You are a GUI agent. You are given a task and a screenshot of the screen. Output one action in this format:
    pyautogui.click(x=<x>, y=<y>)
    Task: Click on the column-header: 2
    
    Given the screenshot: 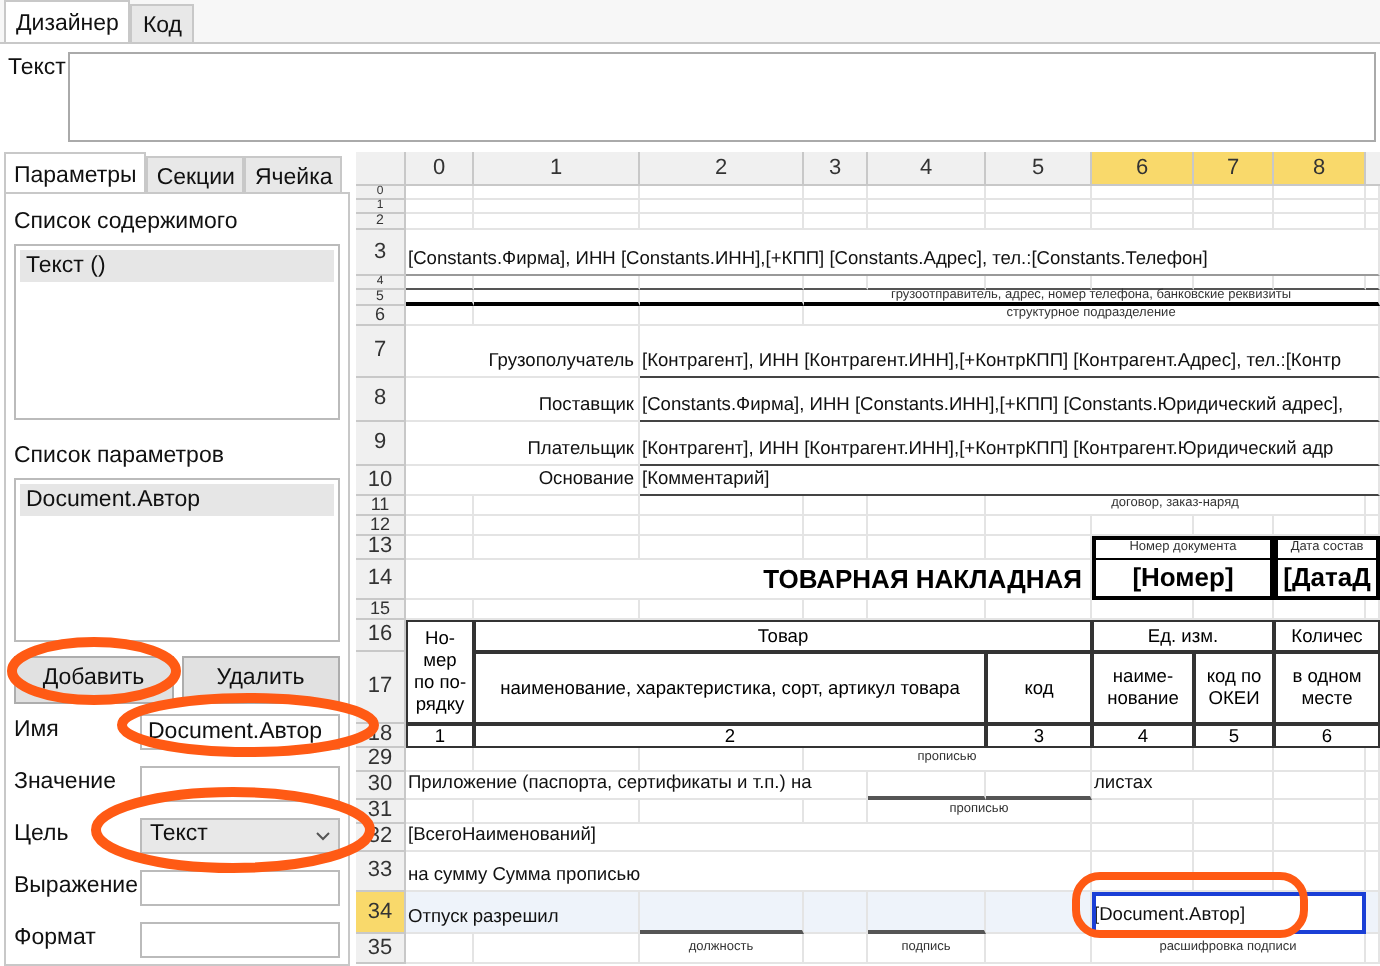 What is the action you would take?
    pyautogui.click(x=722, y=169)
    